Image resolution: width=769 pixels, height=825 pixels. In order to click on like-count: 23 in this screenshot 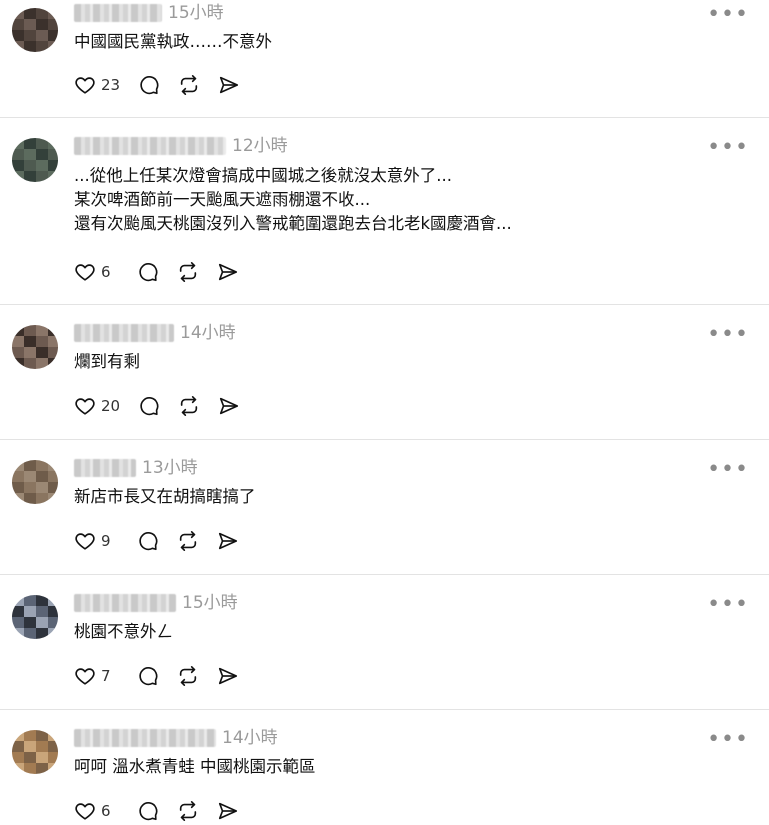, I will do `click(111, 85)`.